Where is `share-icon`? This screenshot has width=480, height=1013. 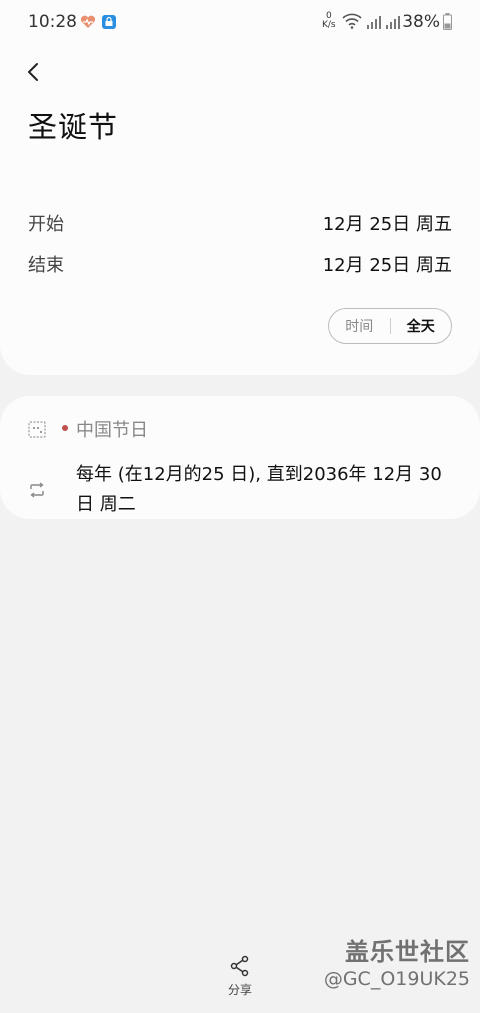 share-icon is located at coordinates (239, 966).